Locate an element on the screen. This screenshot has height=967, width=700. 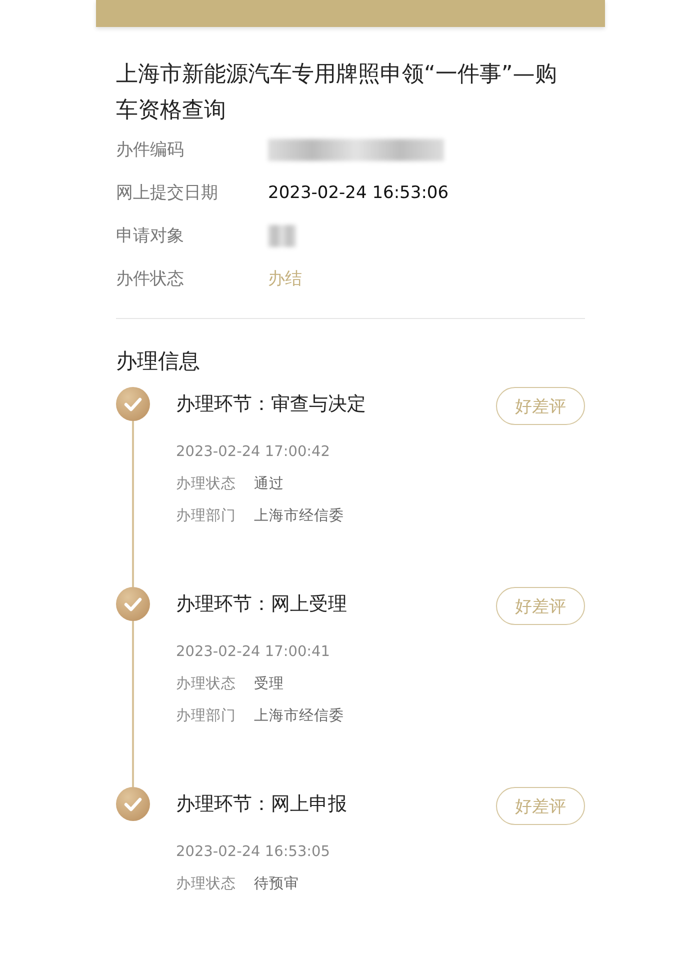
step-time: 2023-02-24 16:53:05 is located at coordinates (253, 852).